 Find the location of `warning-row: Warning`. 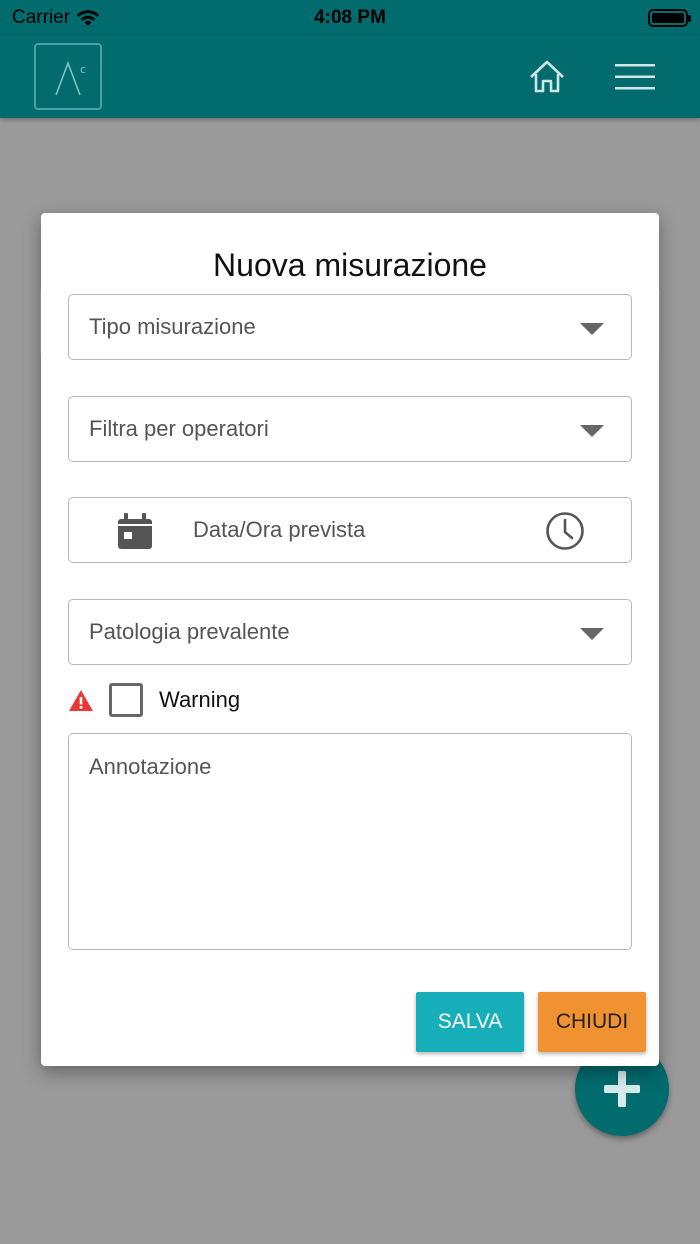

warning-row: Warning is located at coordinates (218, 700).